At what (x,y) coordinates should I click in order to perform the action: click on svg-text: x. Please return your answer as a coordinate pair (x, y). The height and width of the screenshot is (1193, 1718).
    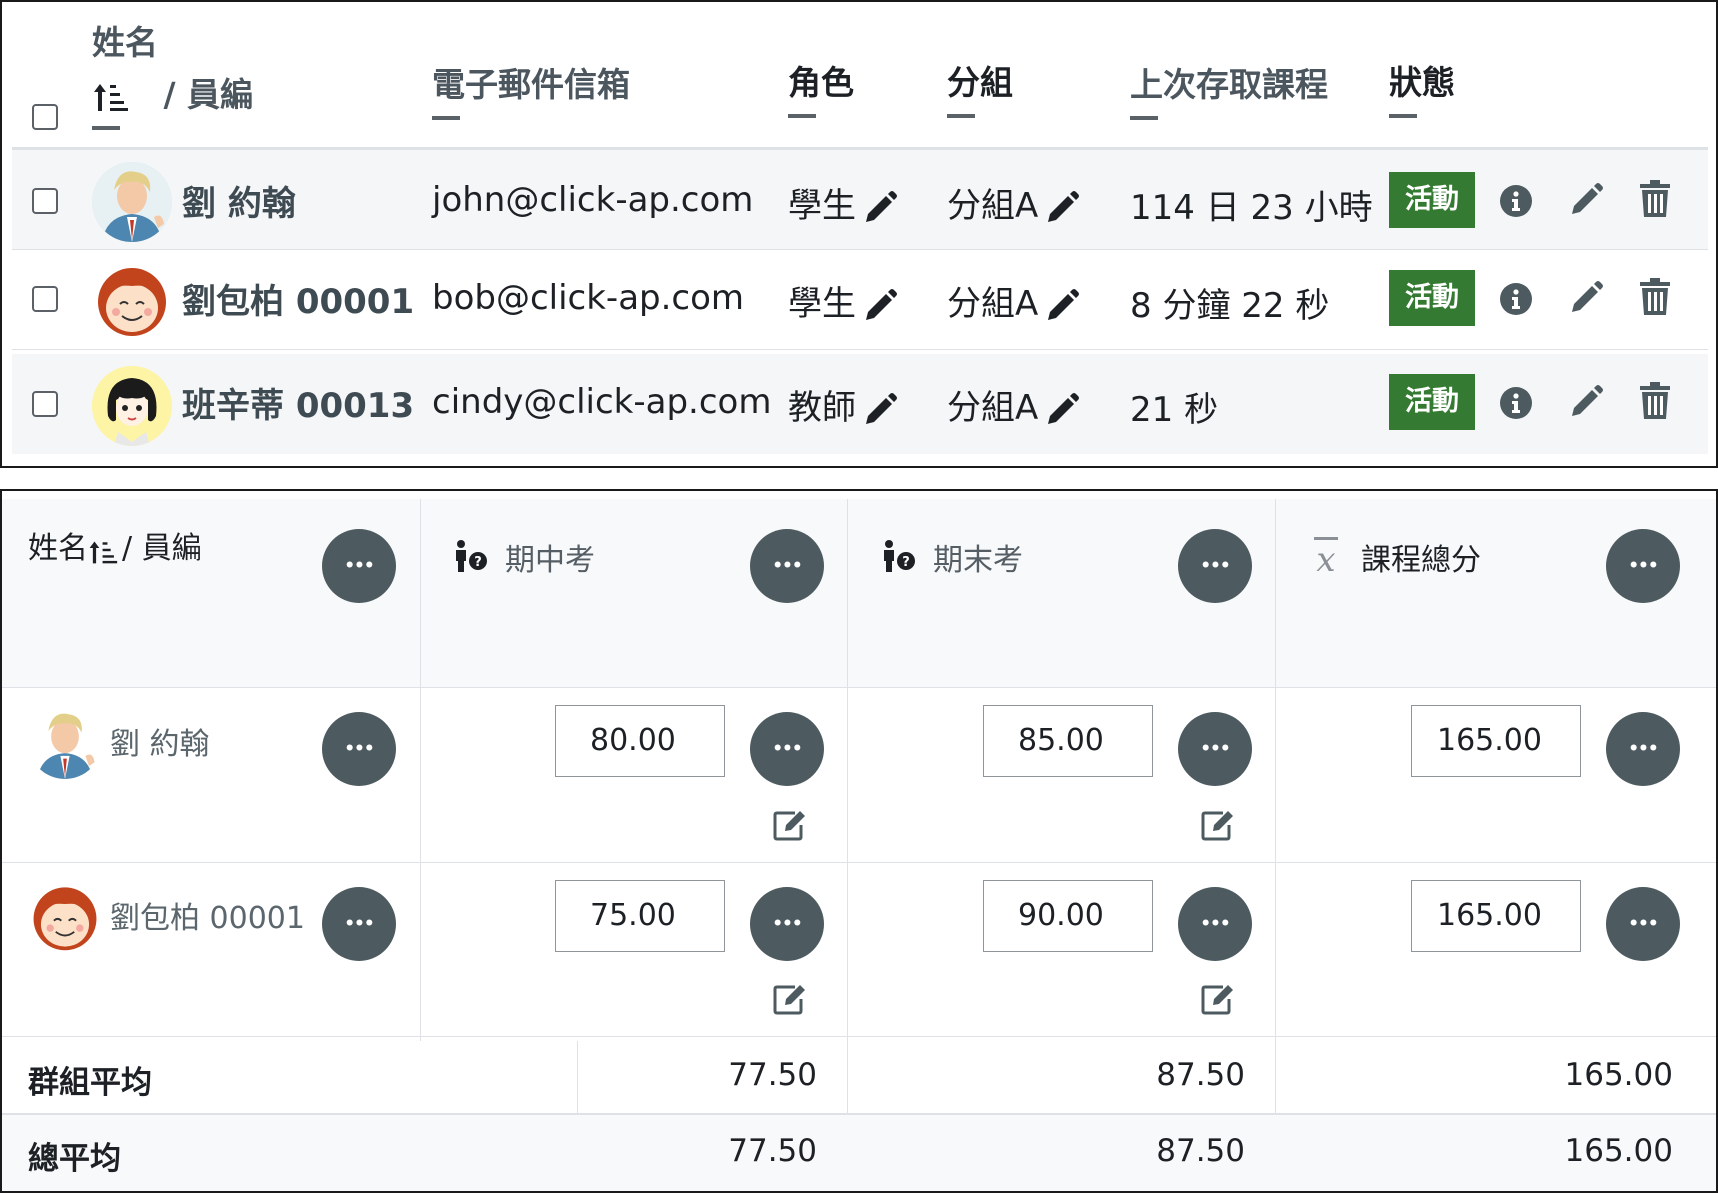
    Looking at the image, I should click on (1325, 557).